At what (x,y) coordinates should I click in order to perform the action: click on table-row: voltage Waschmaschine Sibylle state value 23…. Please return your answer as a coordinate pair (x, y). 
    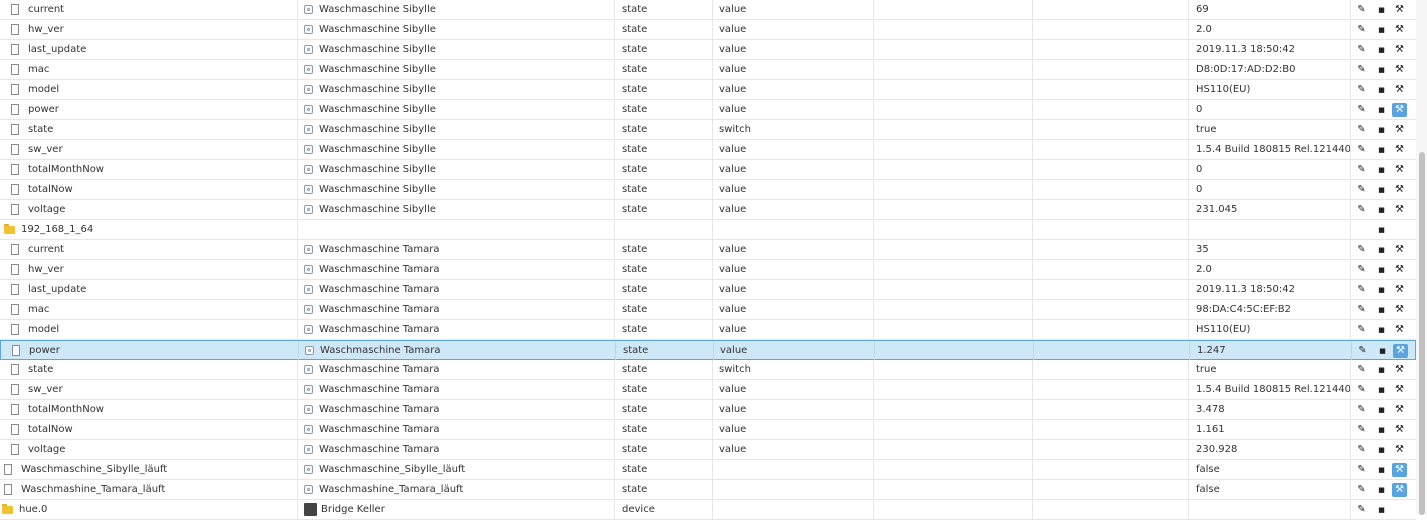
    Looking at the image, I should click on (708, 210).